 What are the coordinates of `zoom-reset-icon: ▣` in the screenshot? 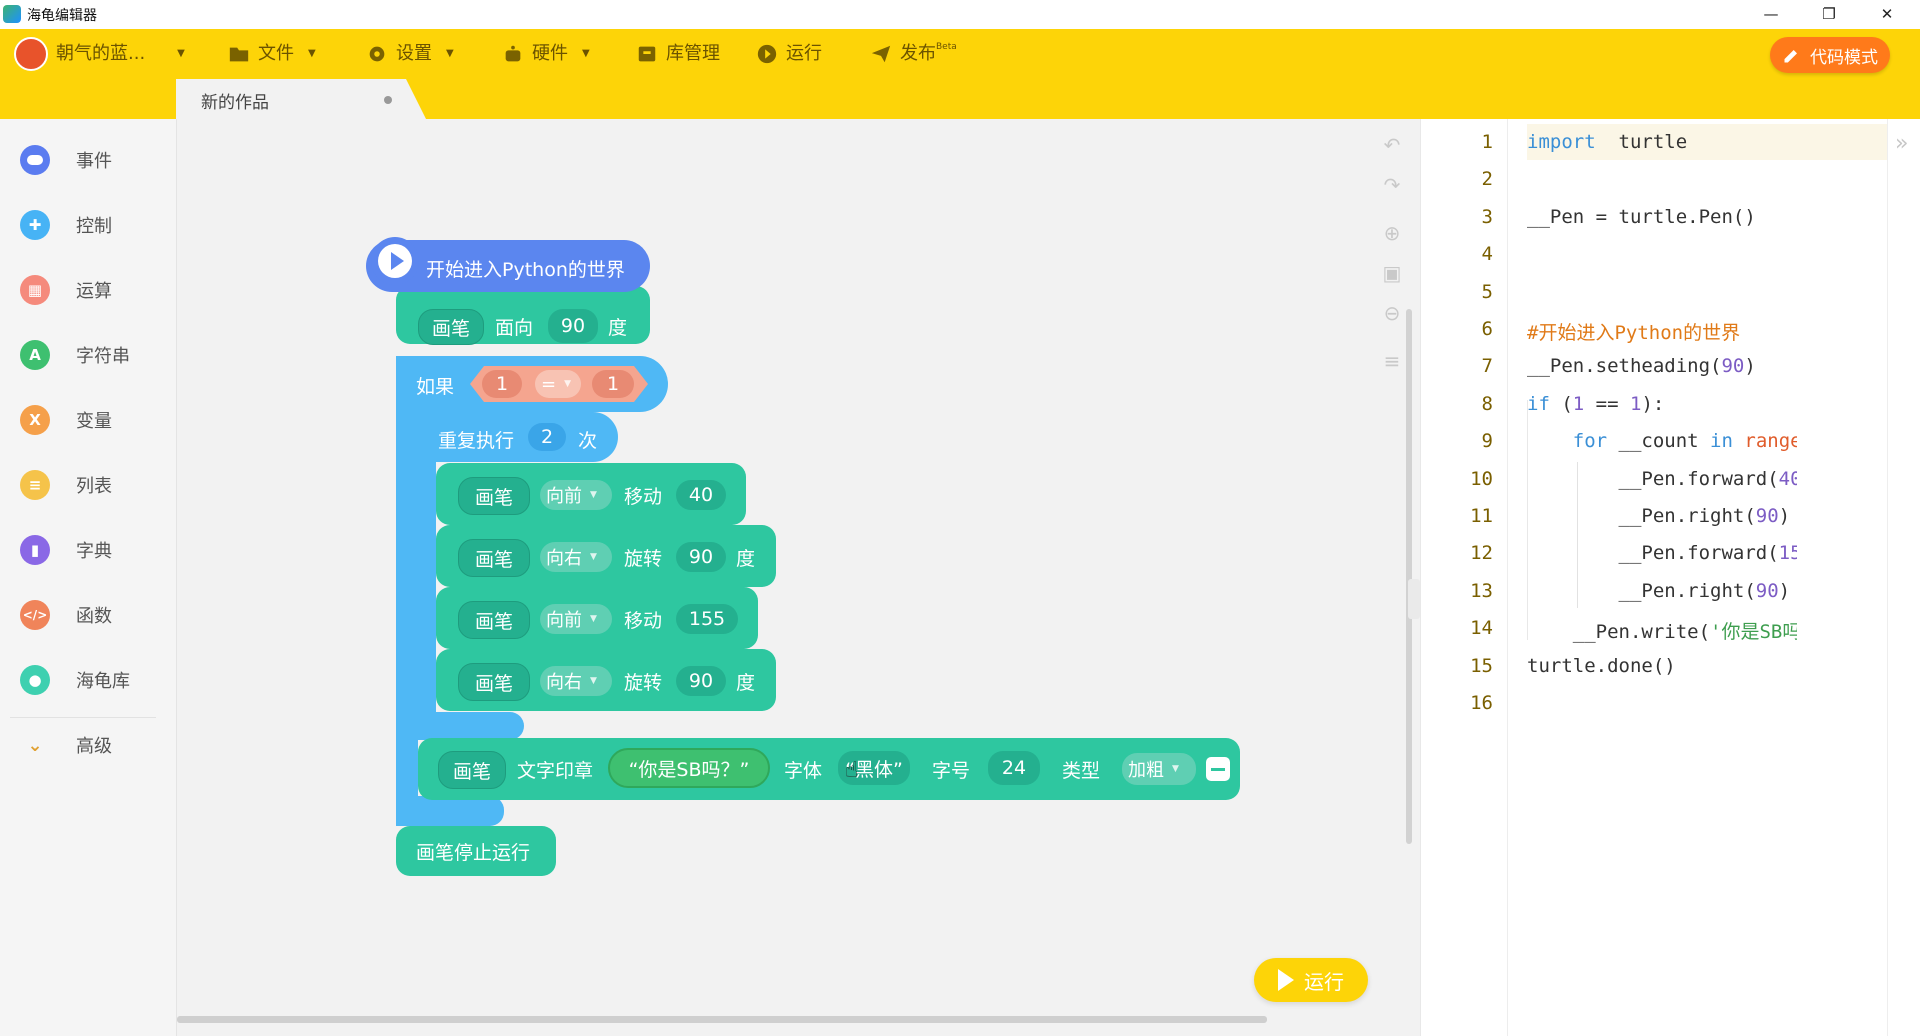 It's located at (1392, 273).